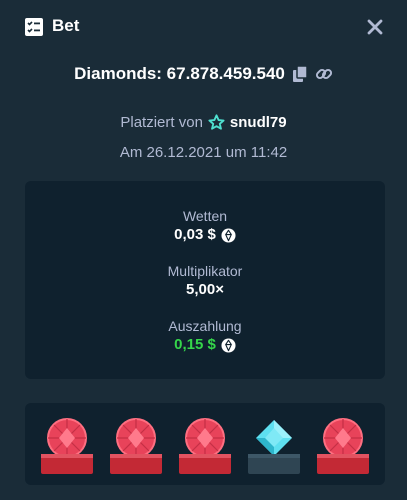 The width and height of the screenshot is (407, 500). What do you see at coordinates (205, 216) in the screenshot?
I see `wager-label: Wetten` at bounding box center [205, 216].